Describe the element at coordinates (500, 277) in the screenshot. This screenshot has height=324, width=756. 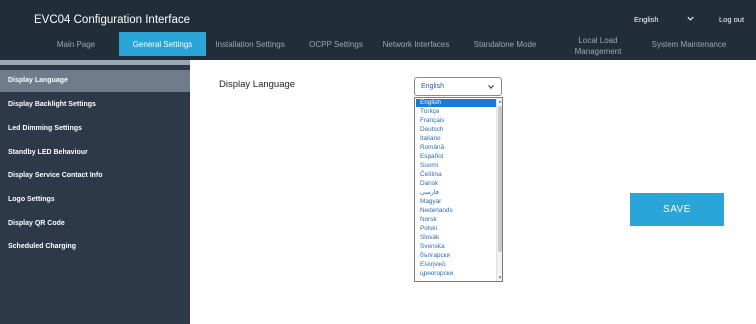
I see `scroll-down-arrow-icon` at that location.